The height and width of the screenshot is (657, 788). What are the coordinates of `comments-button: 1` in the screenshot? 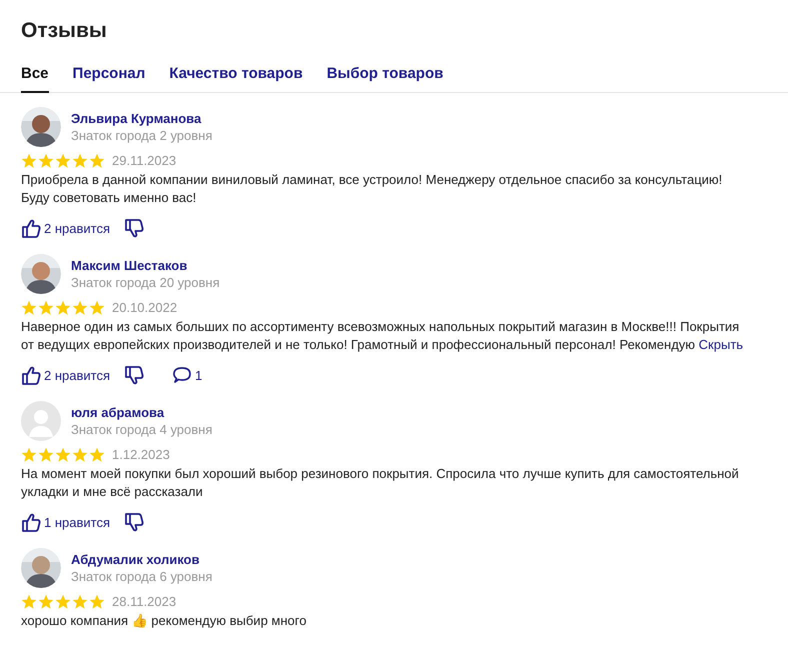 It's located at (187, 375).